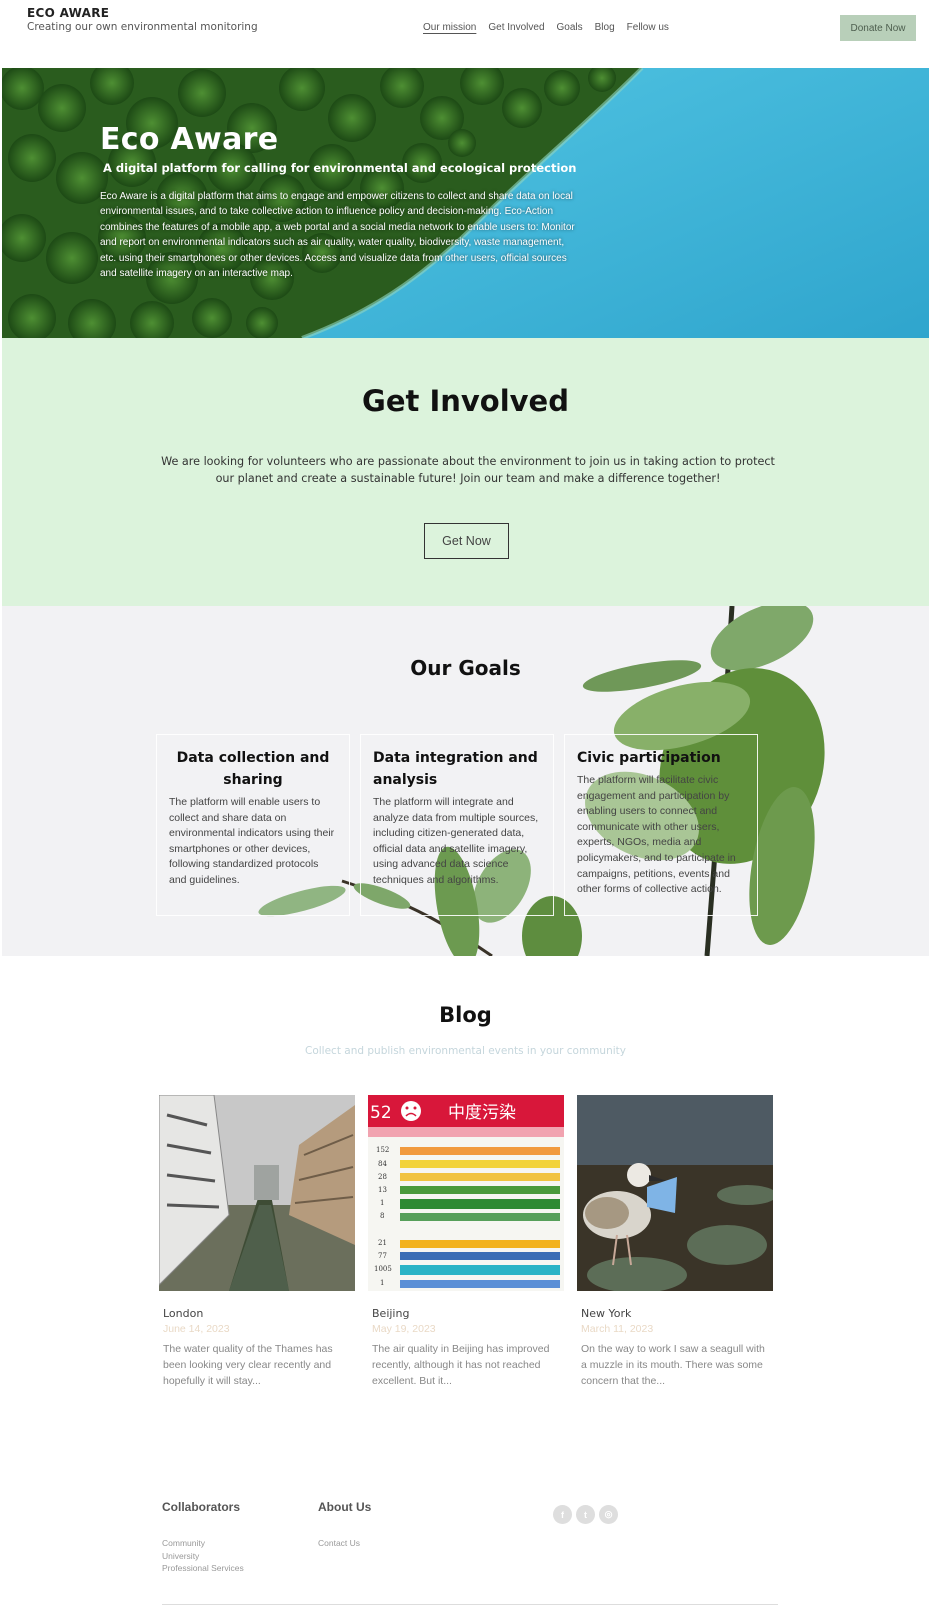 This screenshot has height=1606, width=931. What do you see at coordinates (345, 1507) in the screenshot?
I see `about-heading: About Us` at bounding box center [345, 1507].